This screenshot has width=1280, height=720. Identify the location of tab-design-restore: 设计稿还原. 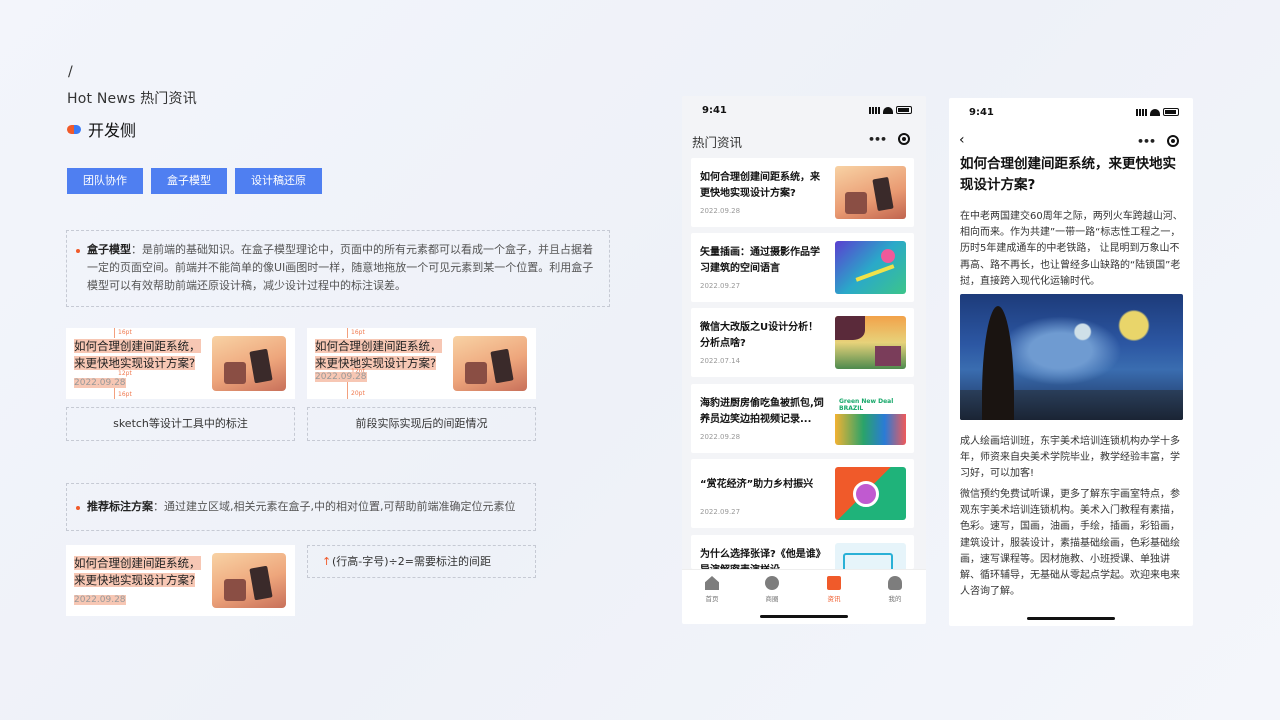
(278, 181).